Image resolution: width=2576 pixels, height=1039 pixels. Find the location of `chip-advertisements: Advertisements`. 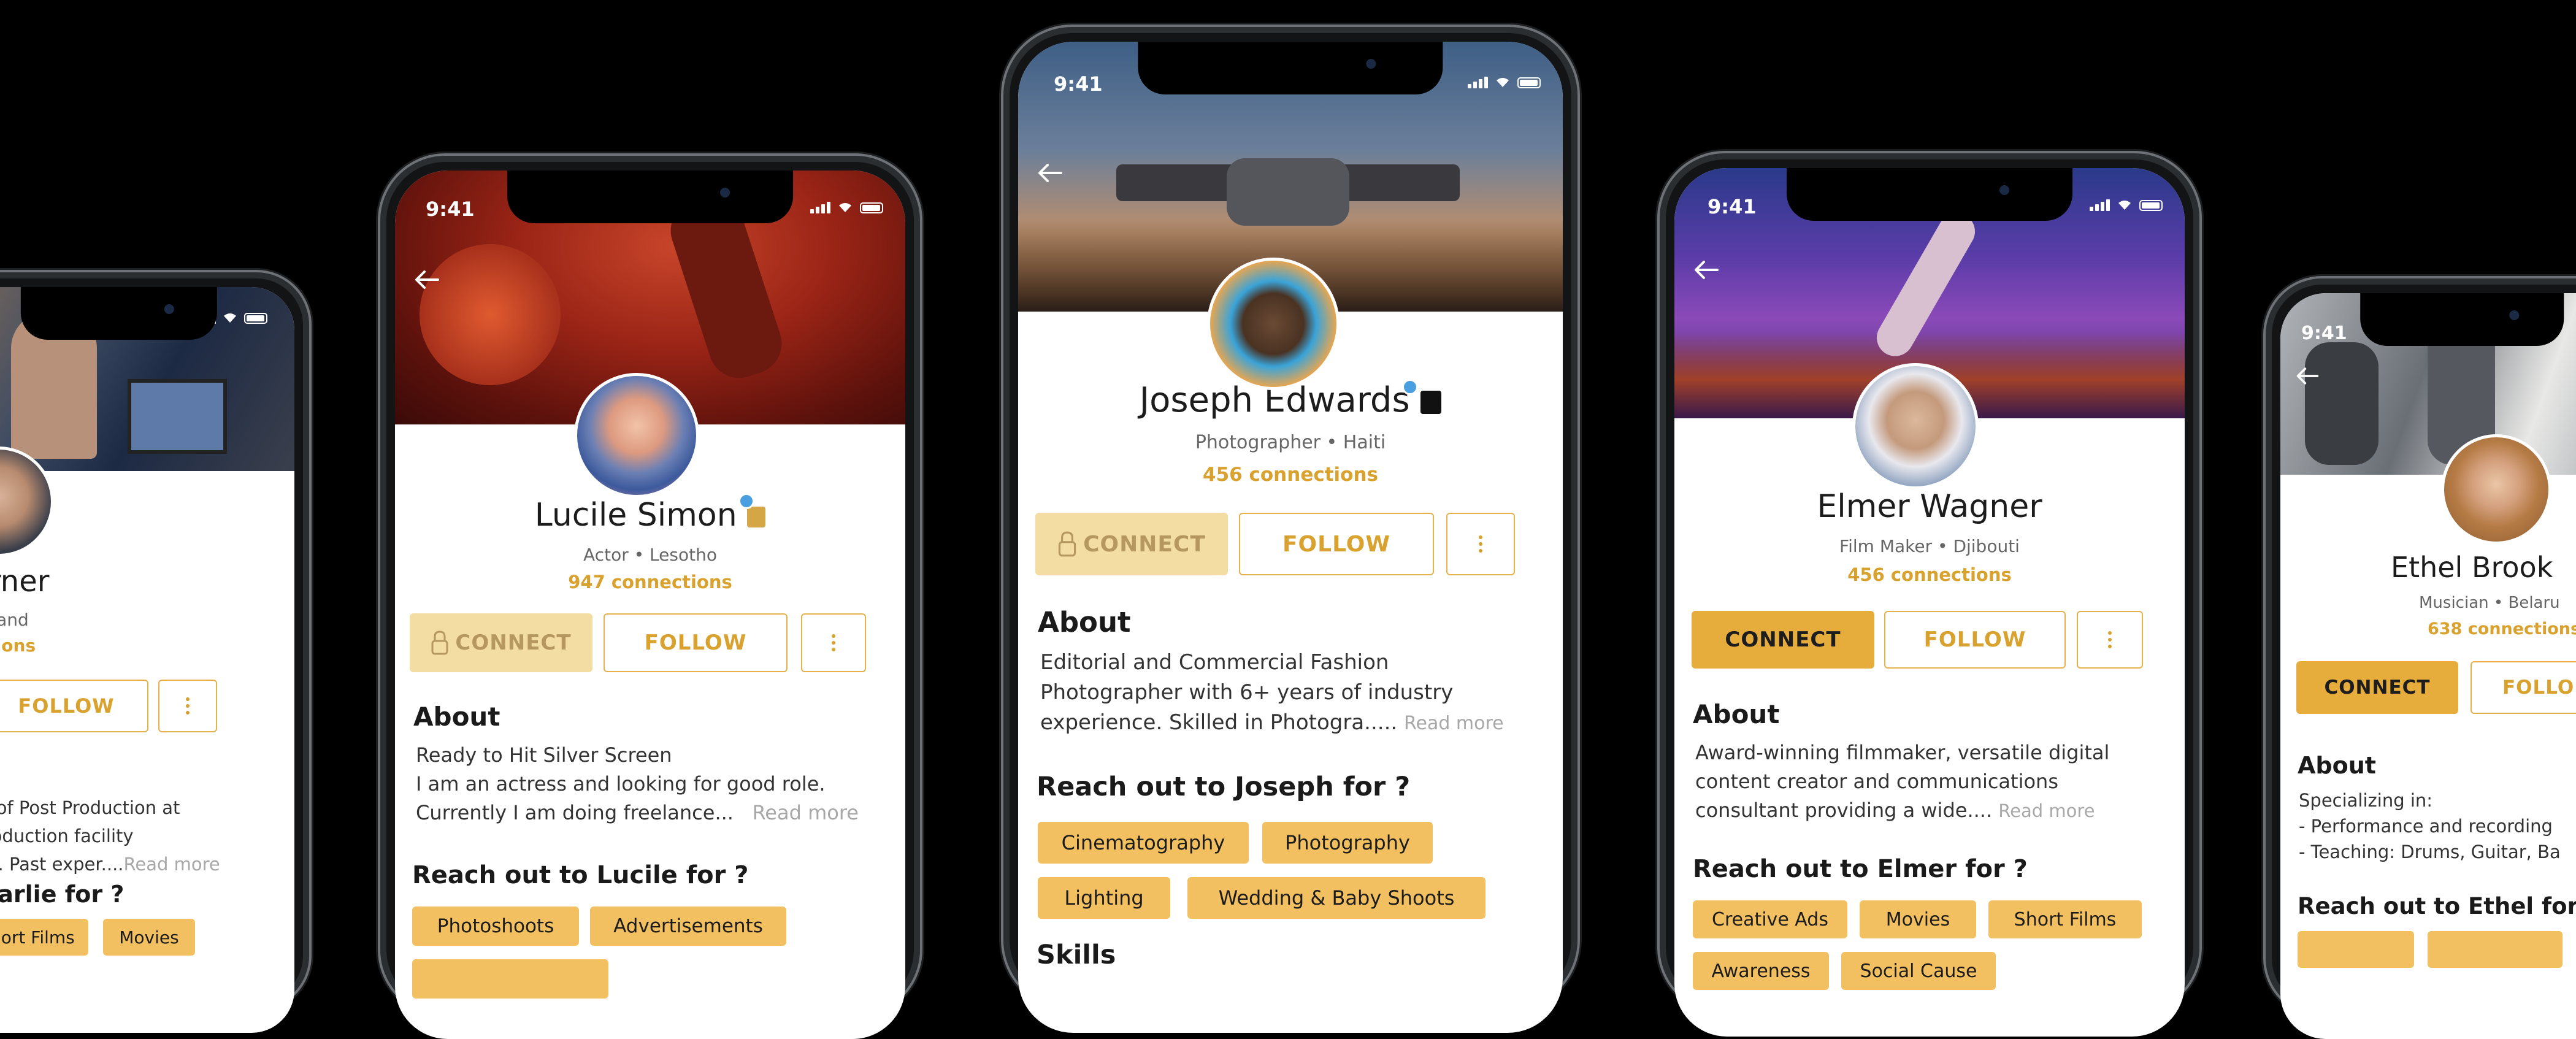

chip-advertisements: Advertisements is located at coordinates (688, 926).